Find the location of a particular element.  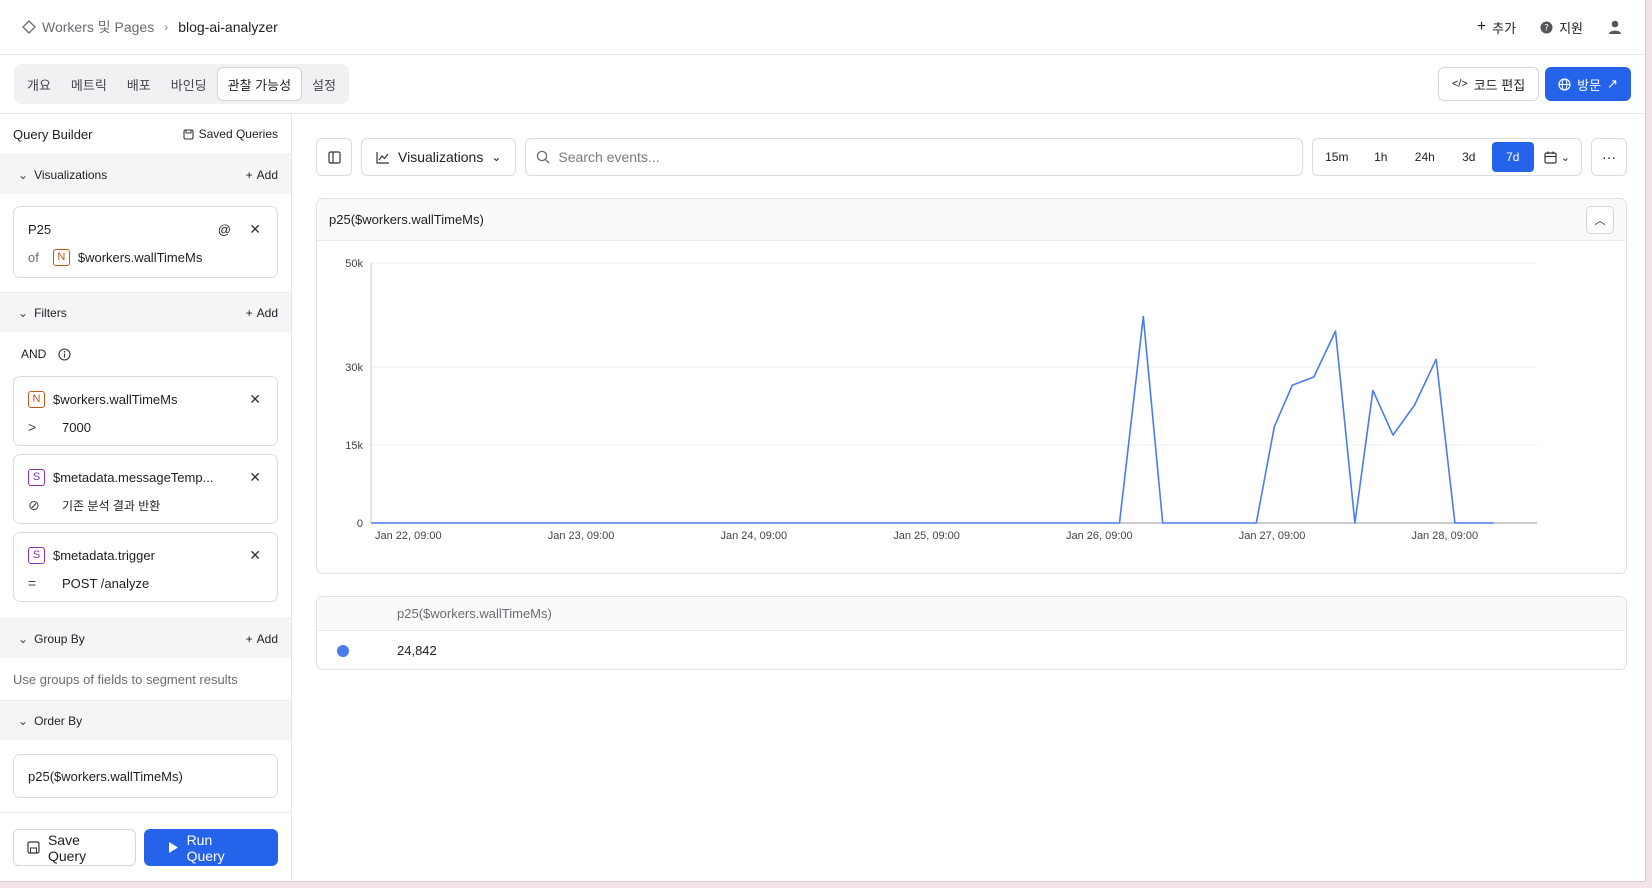

x-tick-label: Jan 22, 09:00 is located at coordinates (408, 536).